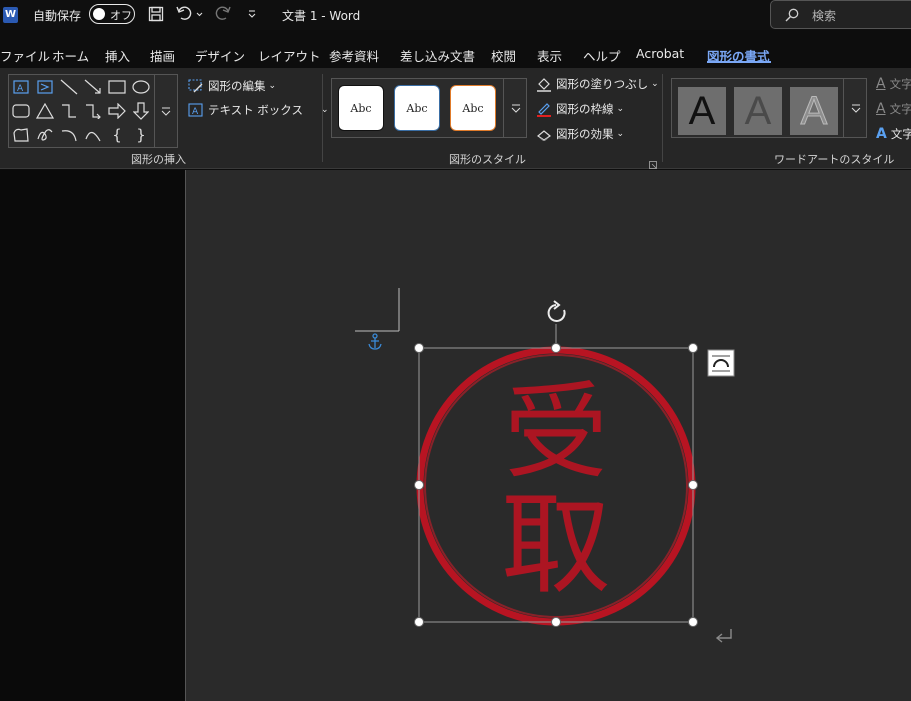  I want to click on group-label-shape-styles: 図形のスタイル, so click(487, 159).